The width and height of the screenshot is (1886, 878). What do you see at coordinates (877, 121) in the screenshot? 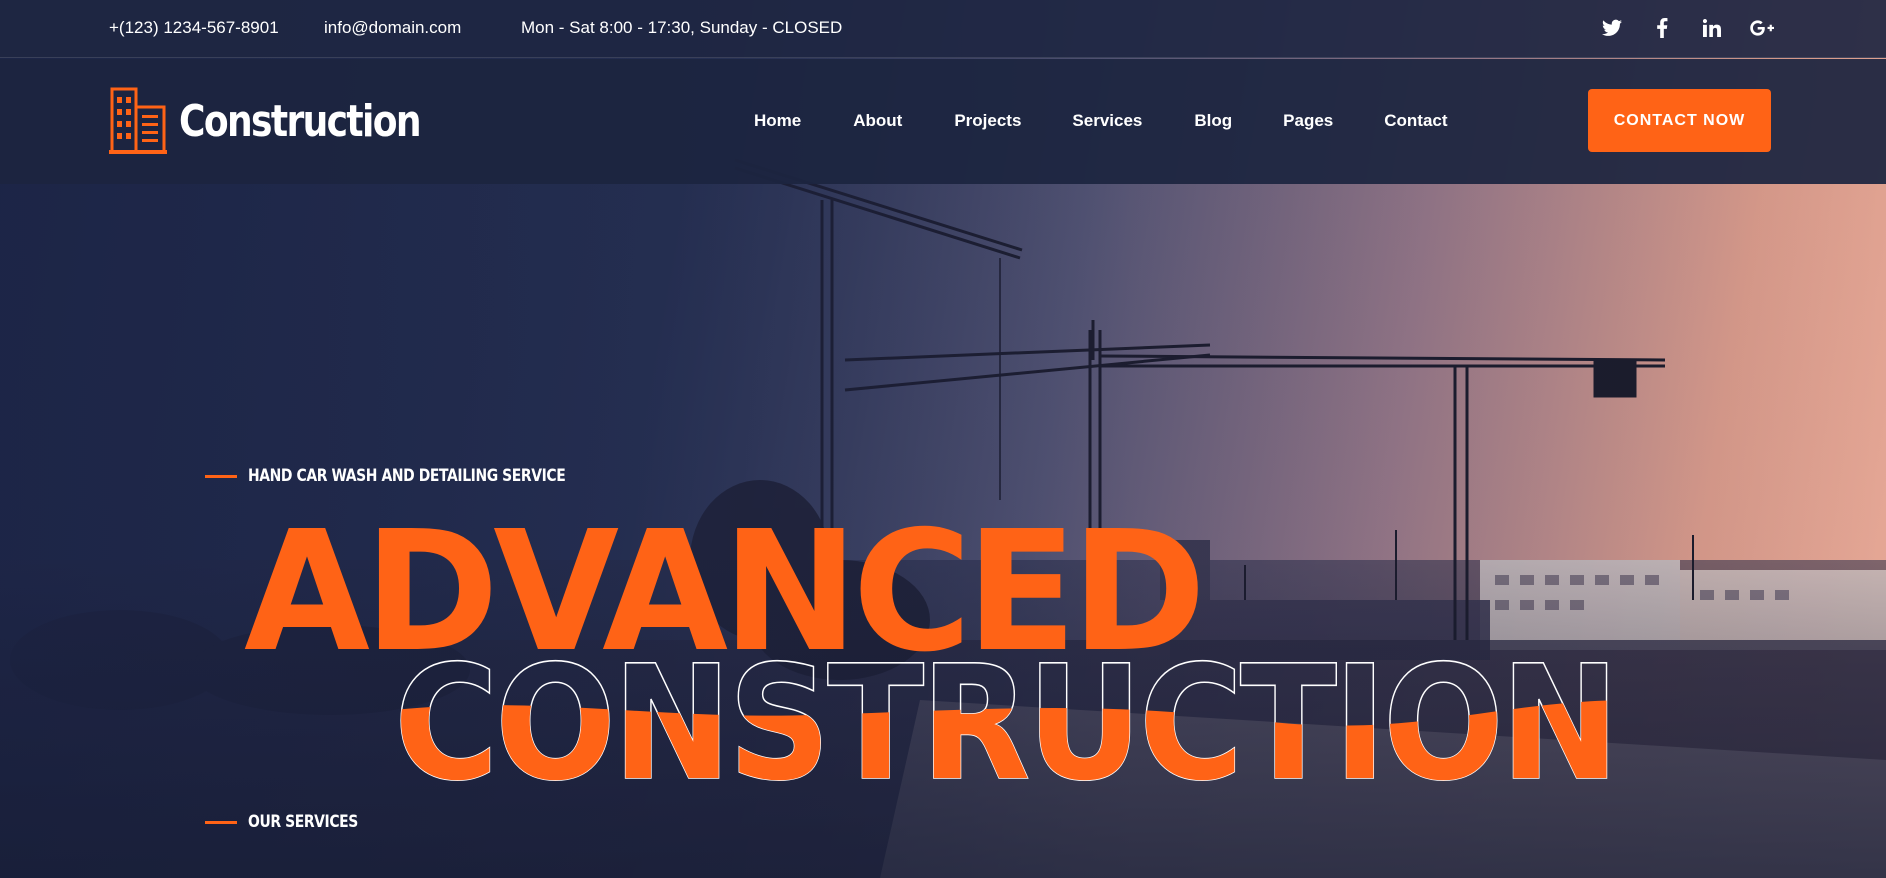
I see `nav-item-about: About` at bounding box center [877, 121].